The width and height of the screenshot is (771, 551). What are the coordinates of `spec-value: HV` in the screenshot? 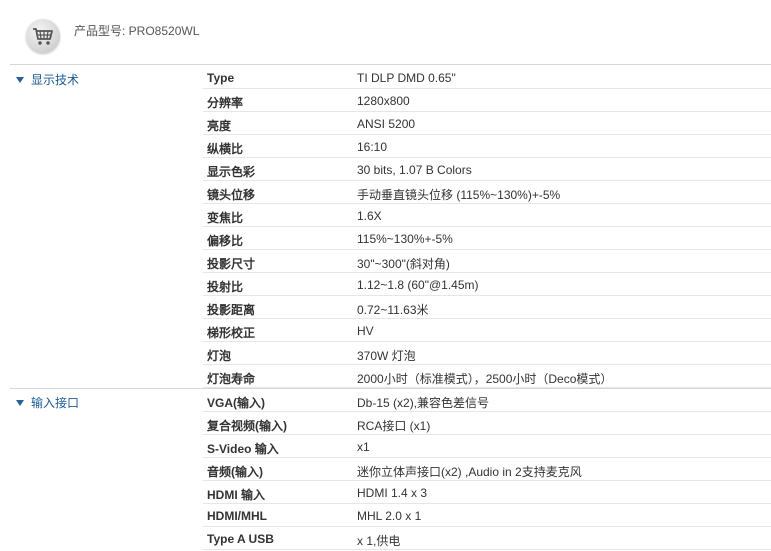 It's located at (365, 331).